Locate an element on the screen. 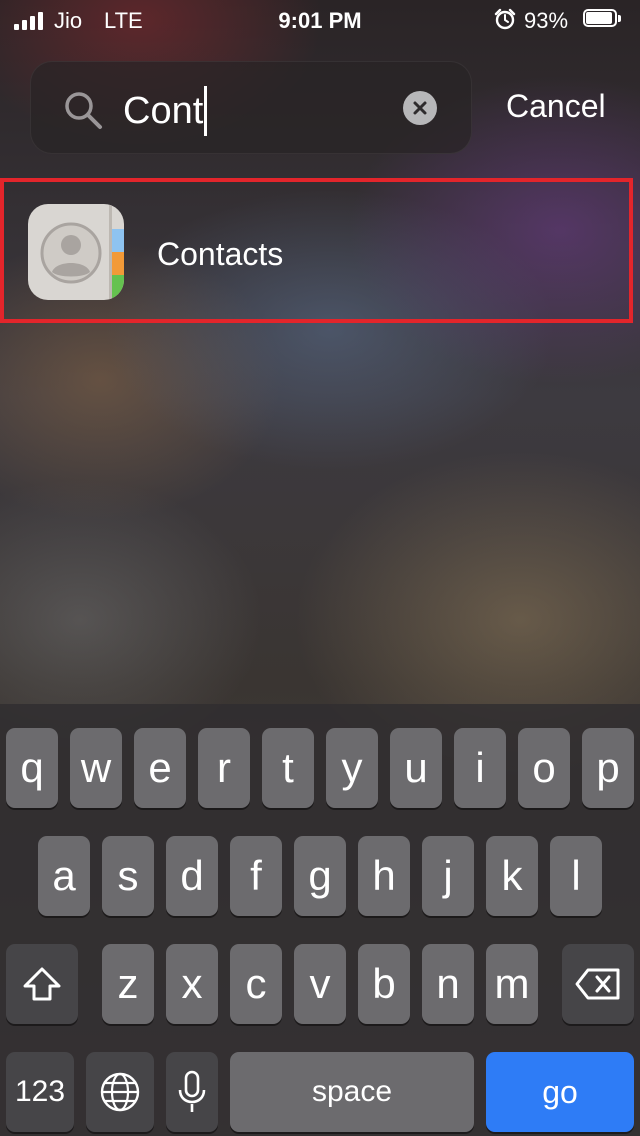 The height and width of the screenshot is (1136, 640). cancel-button: Cancel is located at coordinates (556, 106).